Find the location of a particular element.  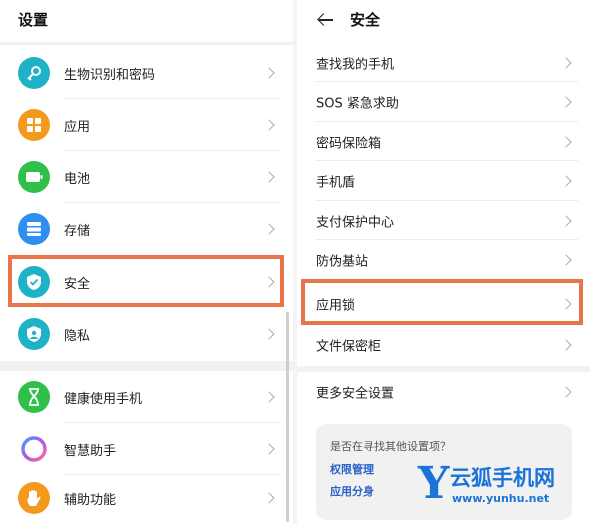

settings-item-battery: 电池 is located at coordinates (146, 177).